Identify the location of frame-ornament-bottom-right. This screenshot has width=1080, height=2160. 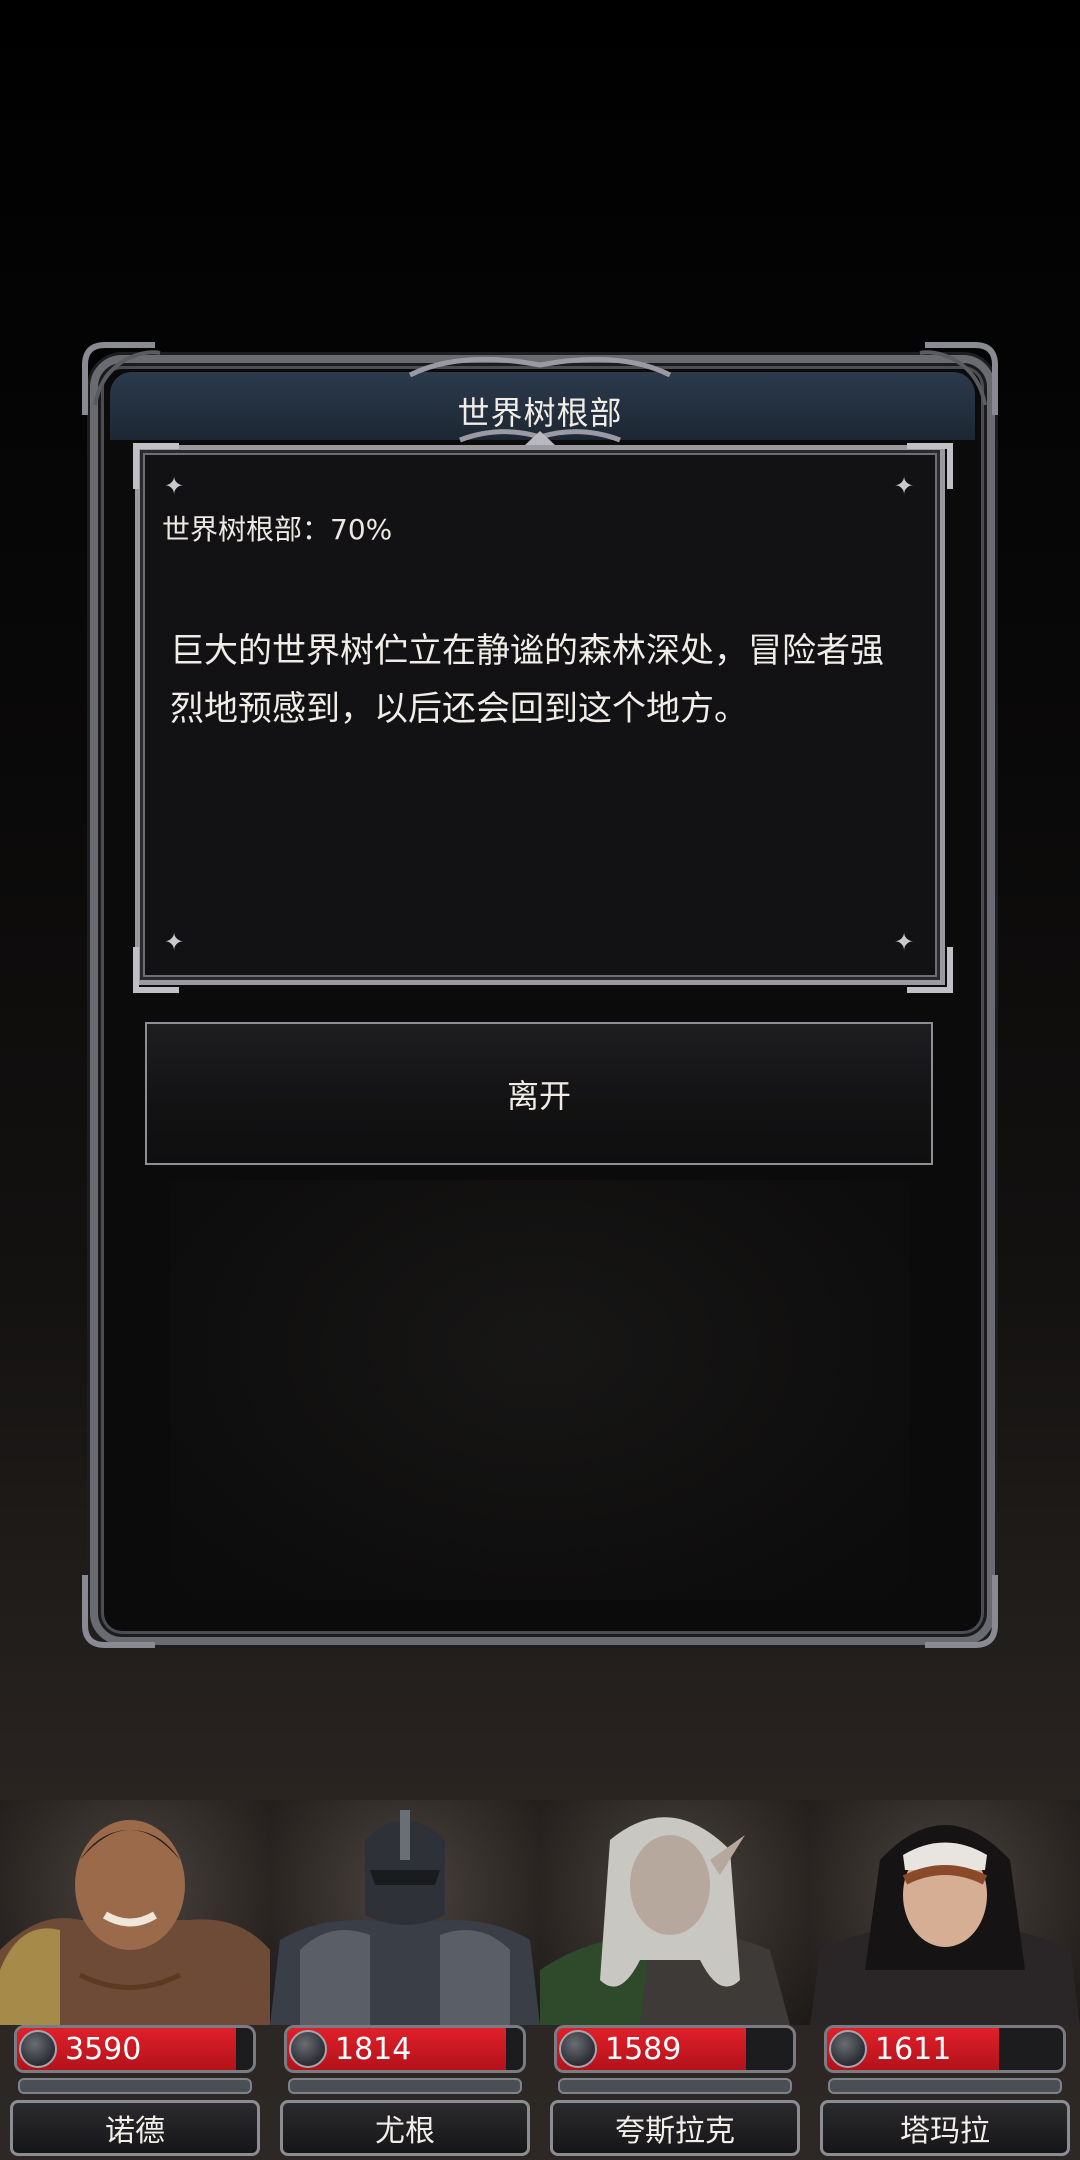
(961, 1611).